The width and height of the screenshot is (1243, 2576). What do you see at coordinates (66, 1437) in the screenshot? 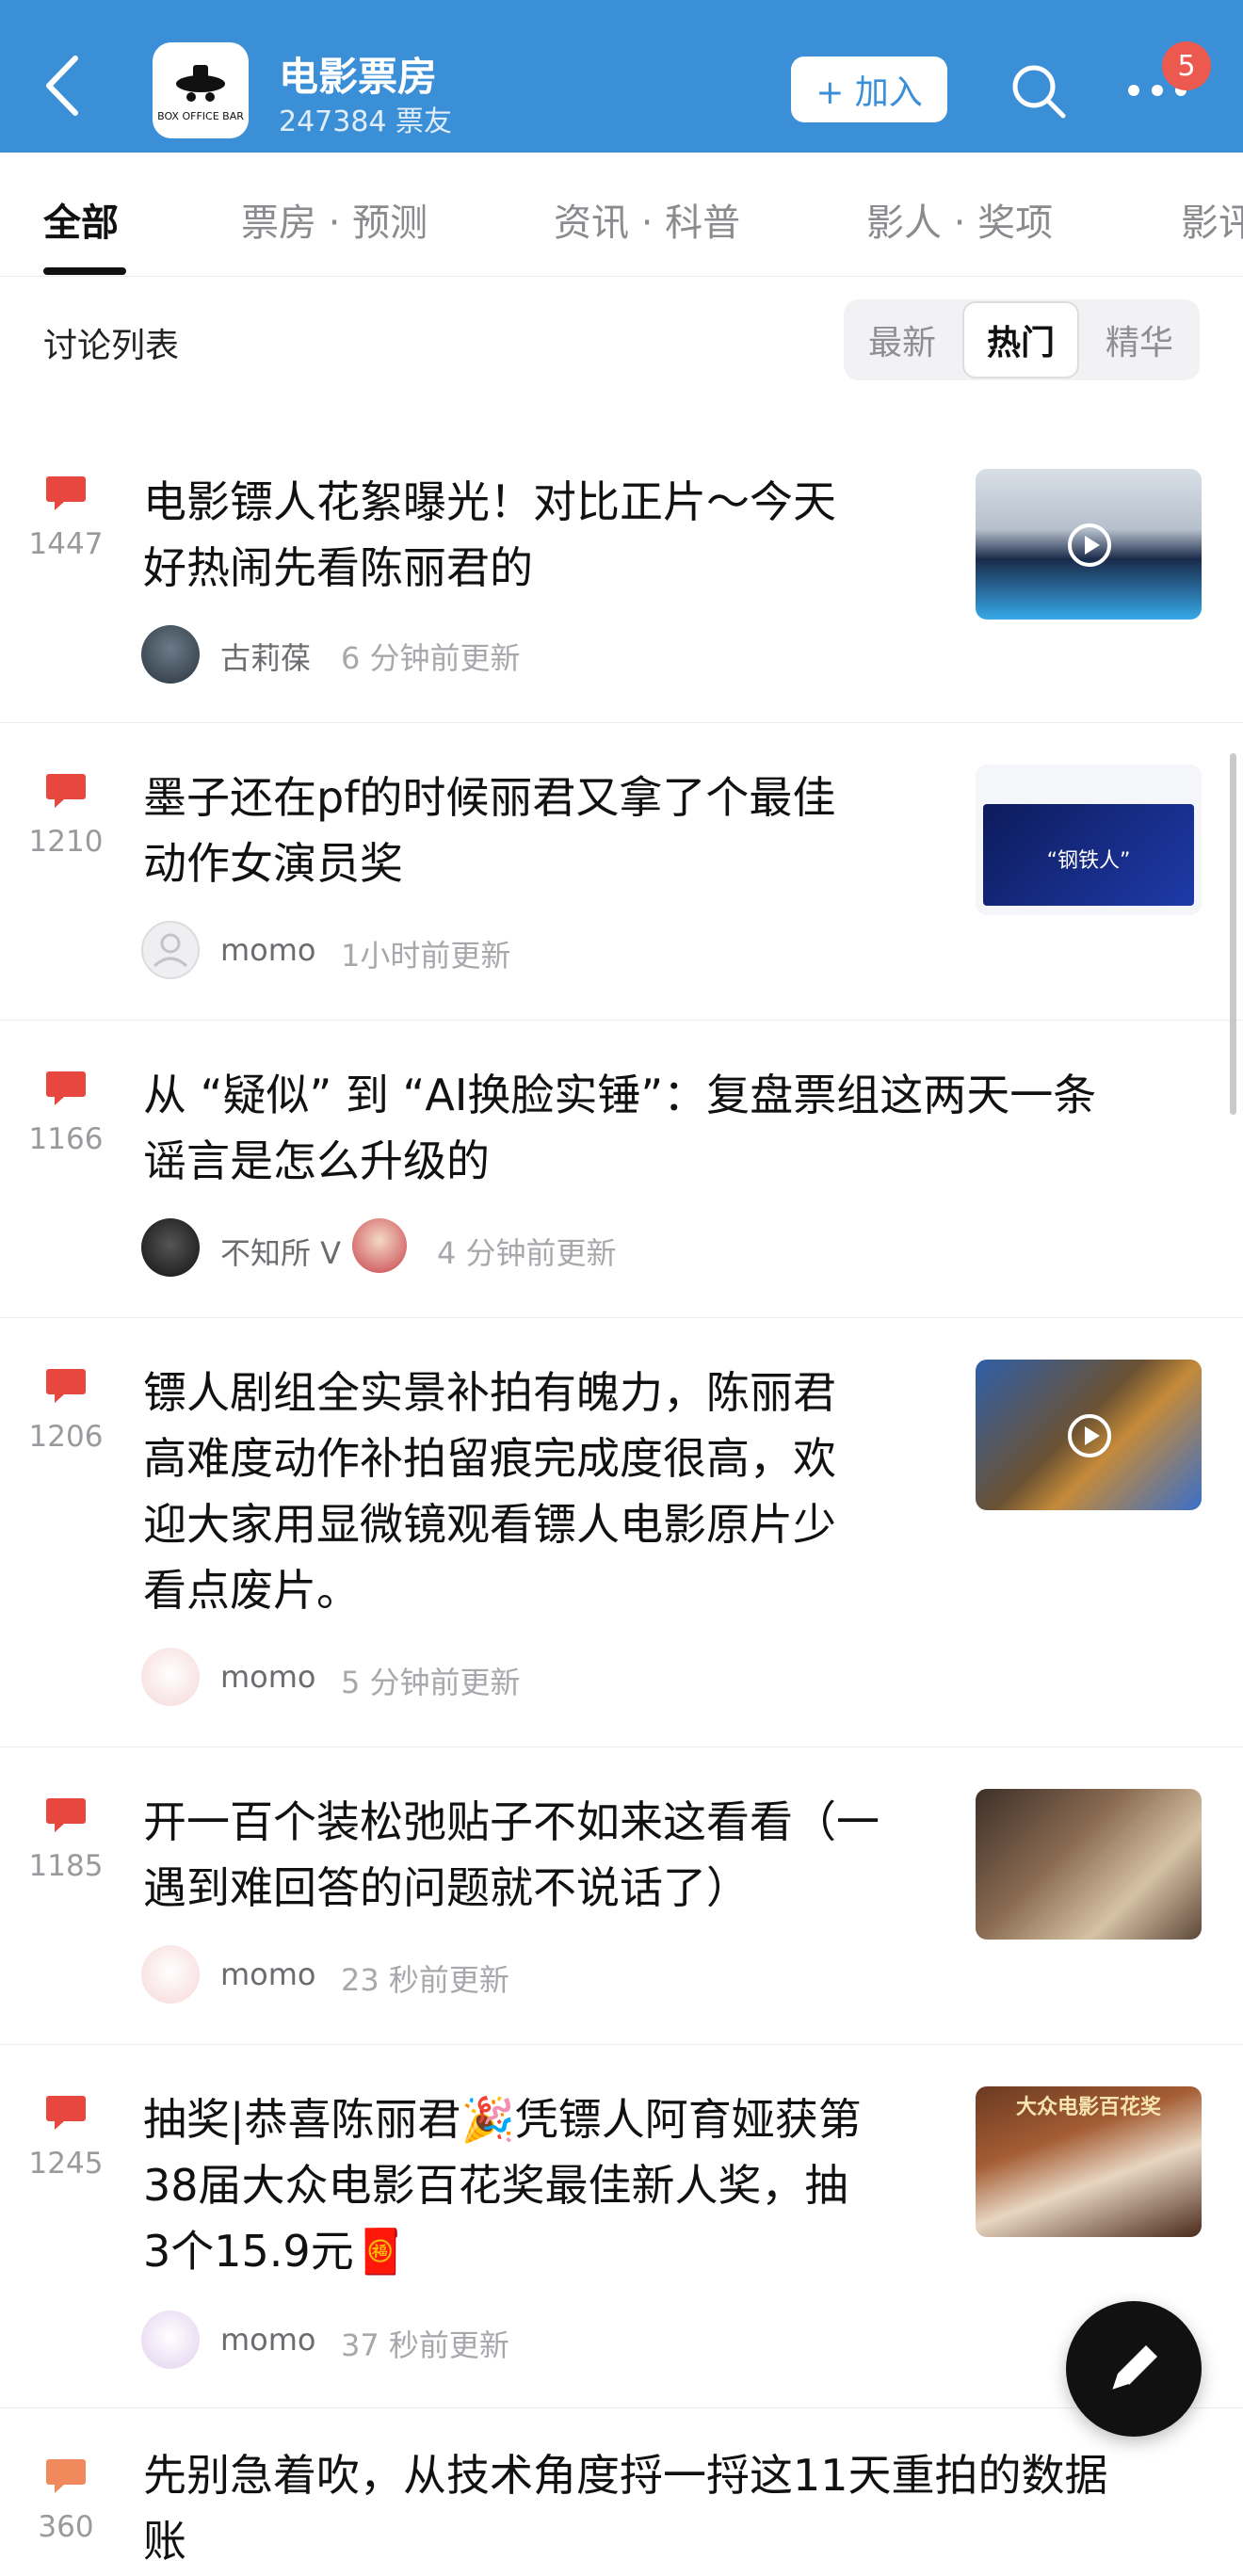
I see `comment-count: 1206` at bounding box center [66, 1437].